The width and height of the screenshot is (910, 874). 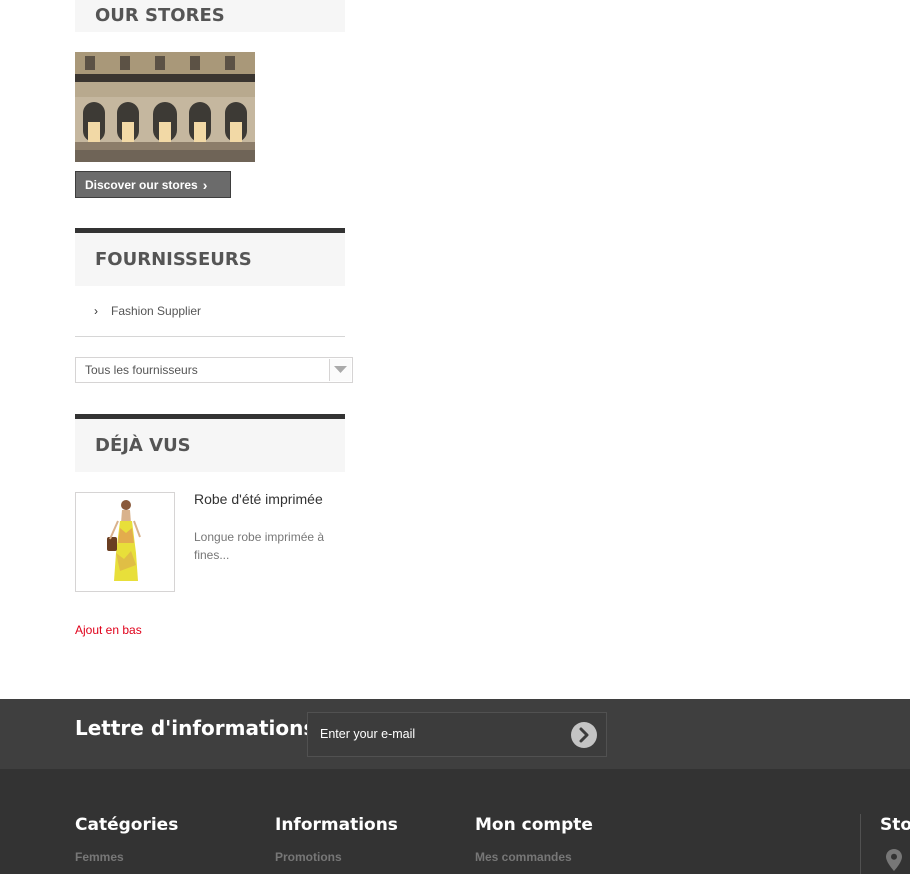 I want to click on newsletter-bar: Lettre d'informations Enter your e-mail, so click(x=455, y=734).